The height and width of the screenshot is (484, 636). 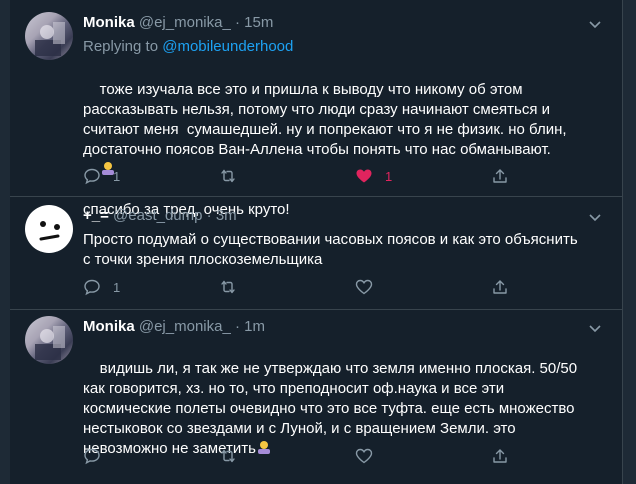 I want to click on tweet-header: +_= @east_dump · 3m, so click(x=160, y=215).